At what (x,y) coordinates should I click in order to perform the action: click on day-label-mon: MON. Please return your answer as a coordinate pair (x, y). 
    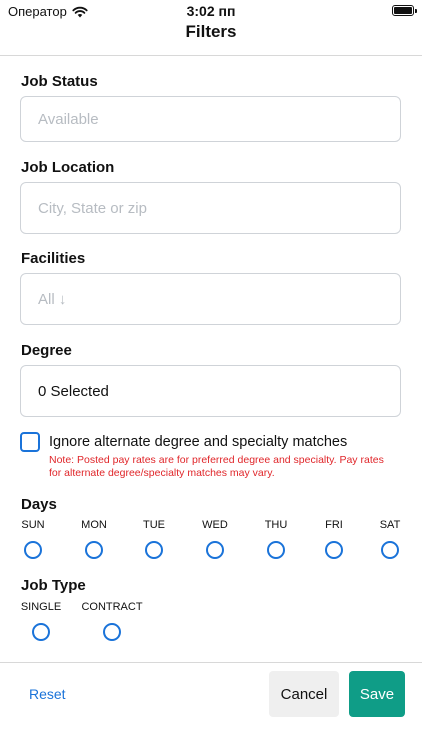
    Looking at the image, I should click on (94, 525).